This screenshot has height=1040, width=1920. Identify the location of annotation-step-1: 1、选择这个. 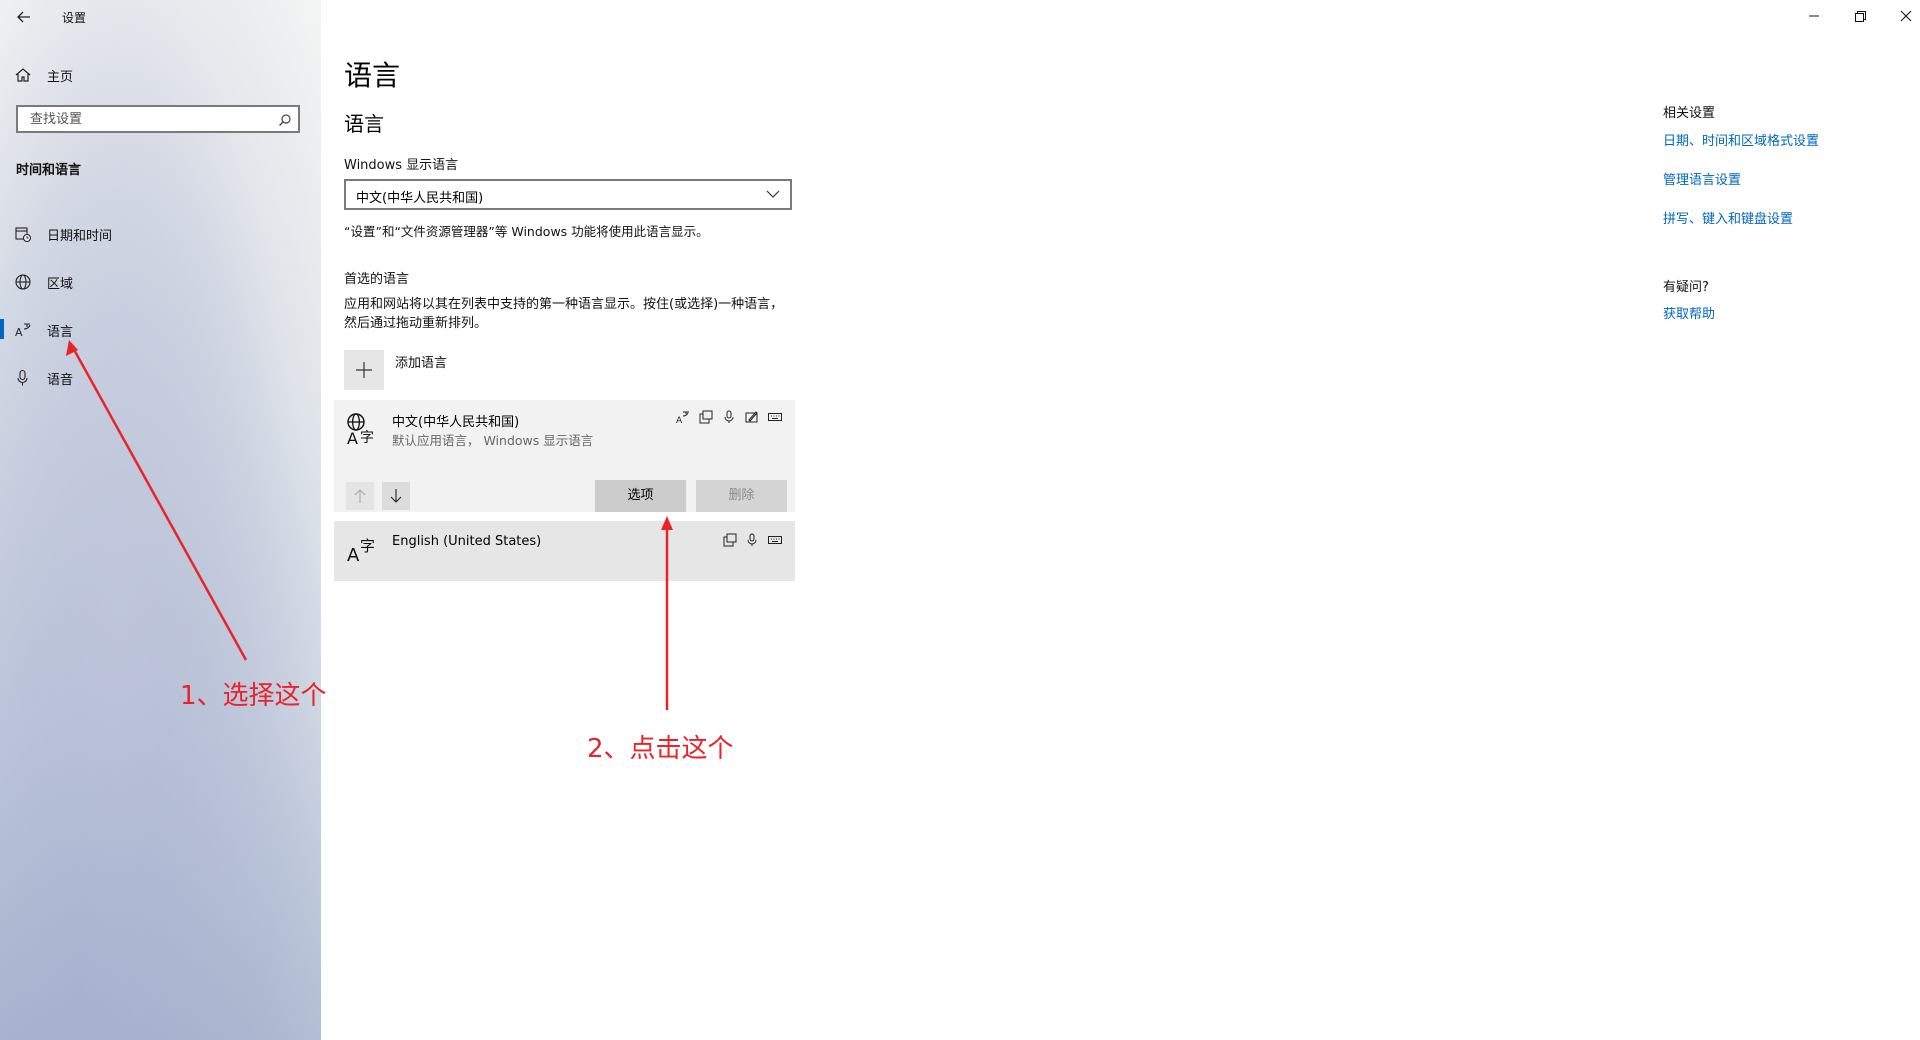
(253, 696).